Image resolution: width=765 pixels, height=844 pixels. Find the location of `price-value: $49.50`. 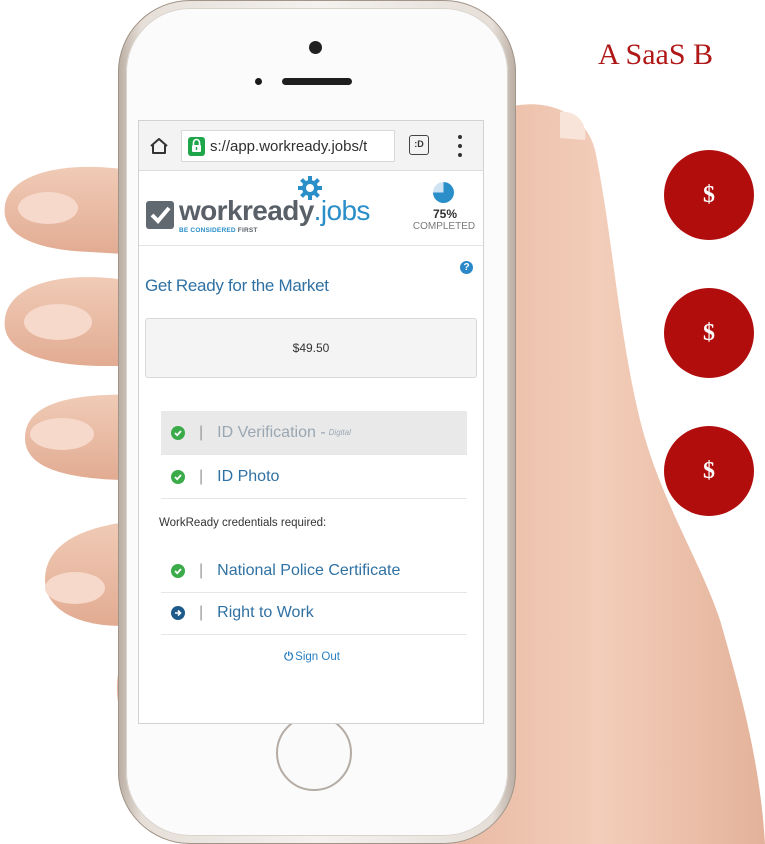

price-value: $49.50 is located at coordinates (311, 348).